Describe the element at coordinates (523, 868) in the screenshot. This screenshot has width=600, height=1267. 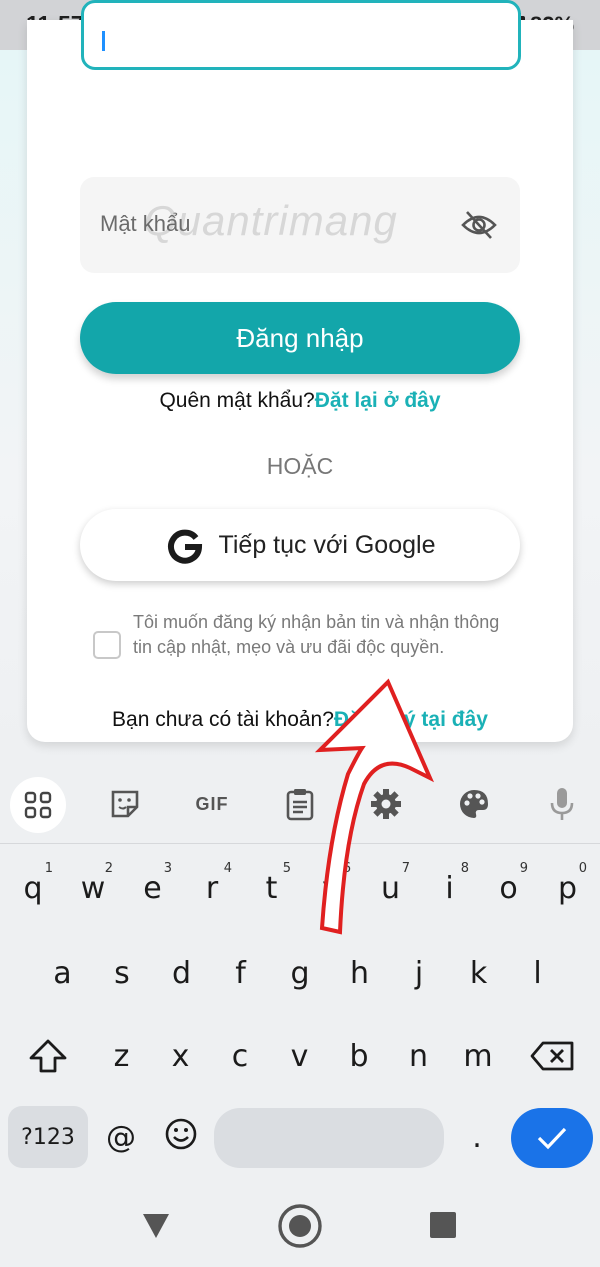
I see `key-hint: 9` at that location.